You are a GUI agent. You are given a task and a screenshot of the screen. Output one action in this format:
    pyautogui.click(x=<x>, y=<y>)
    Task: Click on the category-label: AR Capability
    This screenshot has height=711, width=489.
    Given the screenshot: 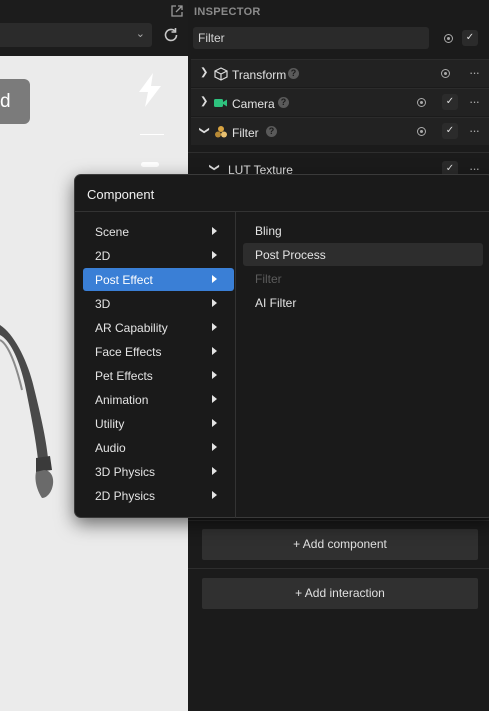 What is the action you would take?
    pyautogui.click(x=131, y=328)
    